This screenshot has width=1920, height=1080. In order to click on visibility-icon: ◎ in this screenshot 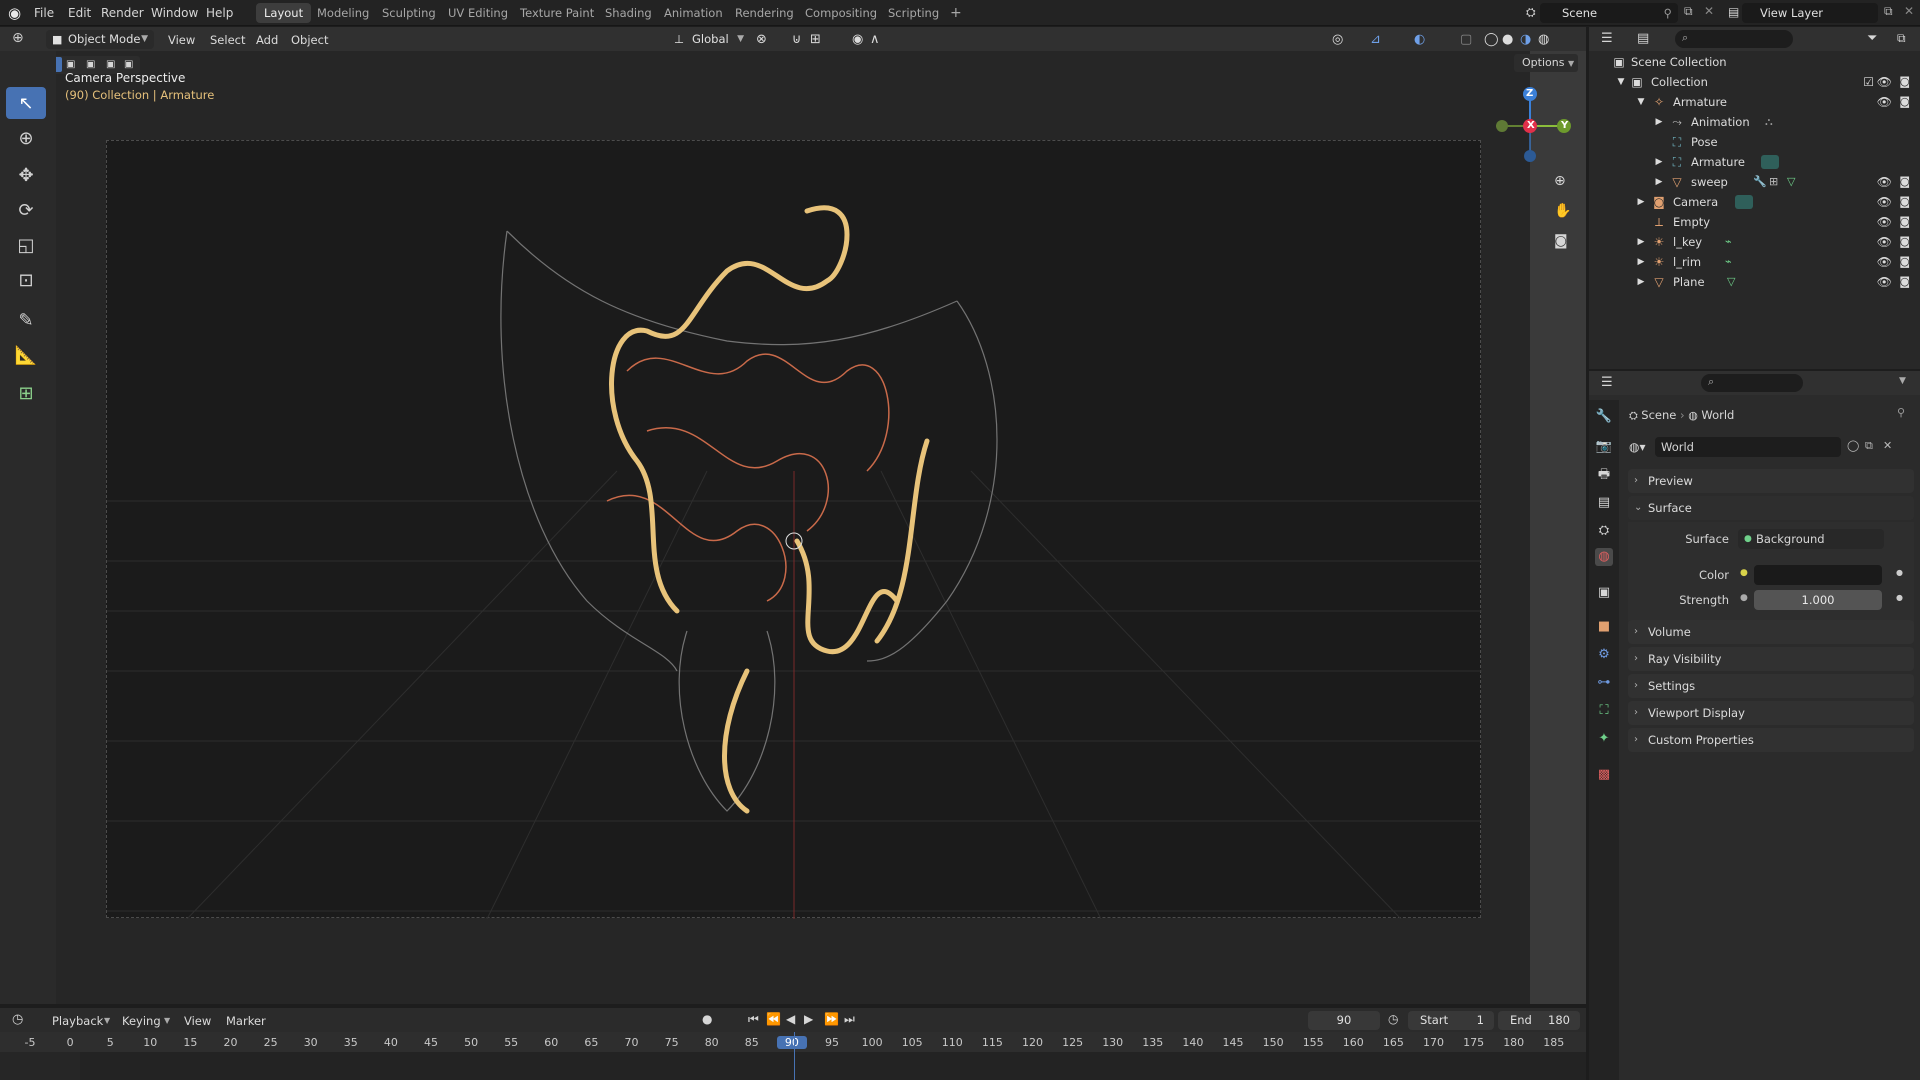, I will do `click(1337, 40)`.